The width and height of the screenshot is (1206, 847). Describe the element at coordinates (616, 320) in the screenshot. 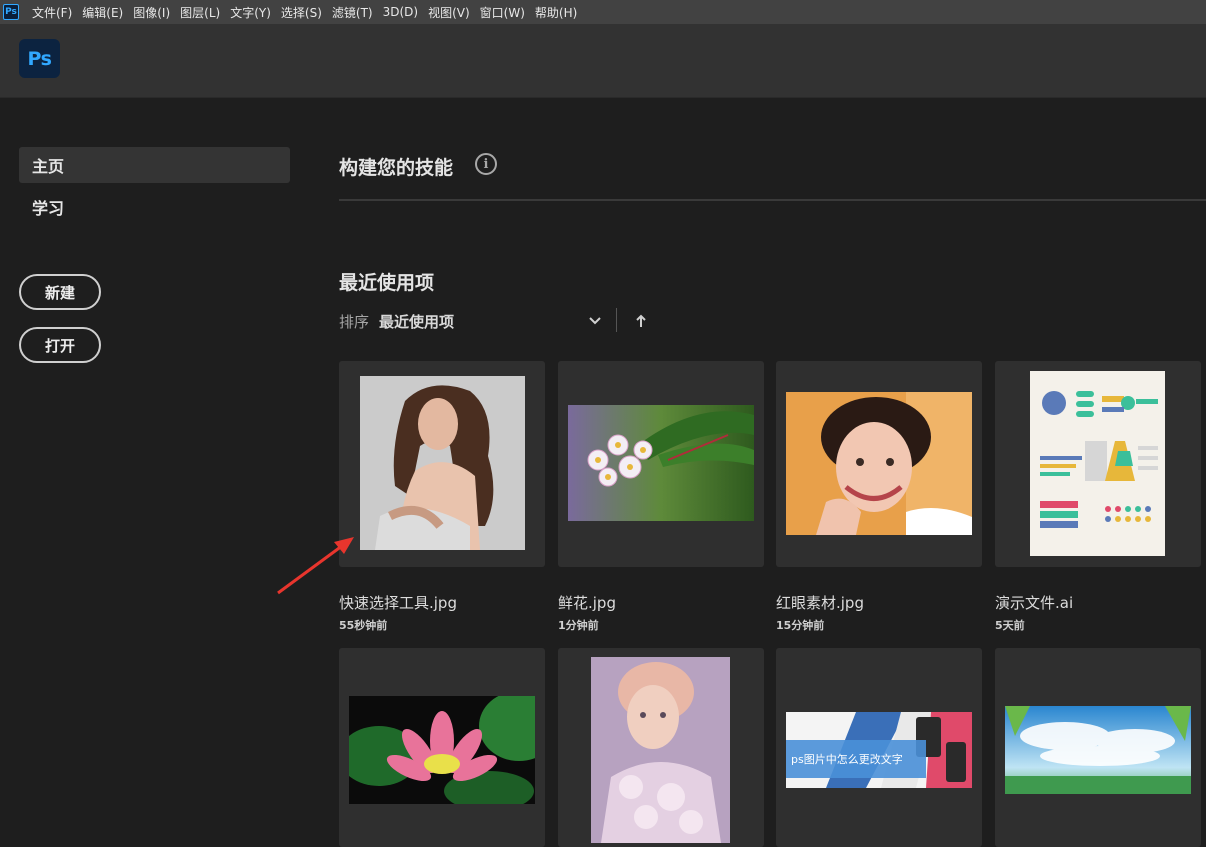

I see `sort-separator` at that location.